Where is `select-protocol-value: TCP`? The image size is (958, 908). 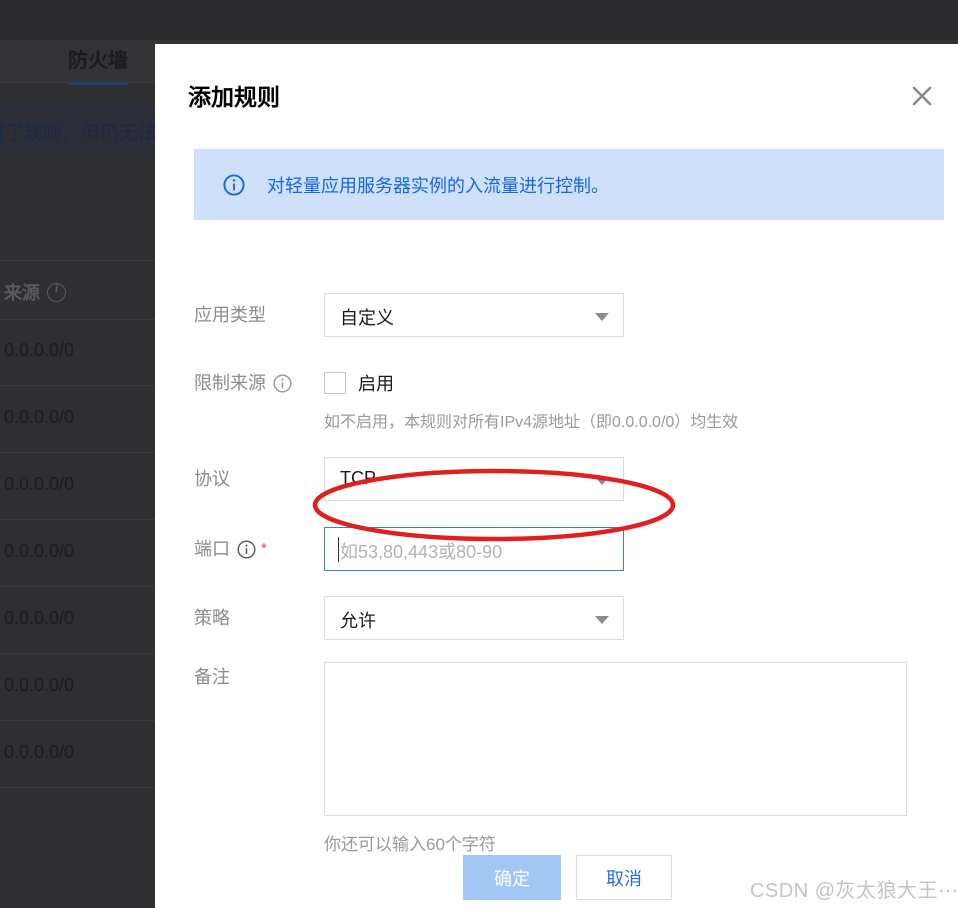 select-protocol-value: TCP is located at coordinates (358, 478).